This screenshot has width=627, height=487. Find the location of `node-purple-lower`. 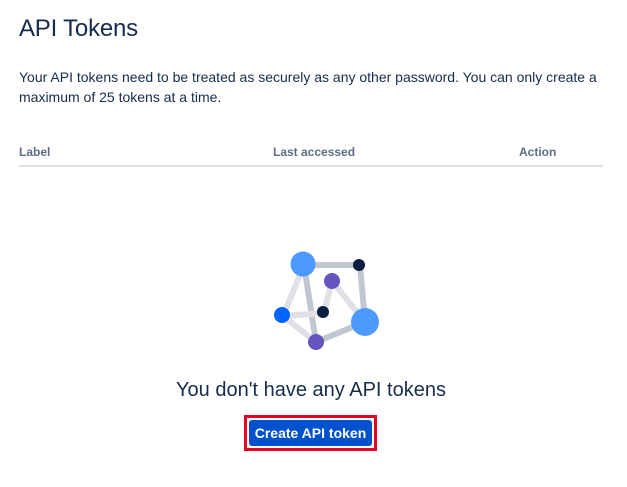

node-purple-lower is located at coordinates (316, 342).